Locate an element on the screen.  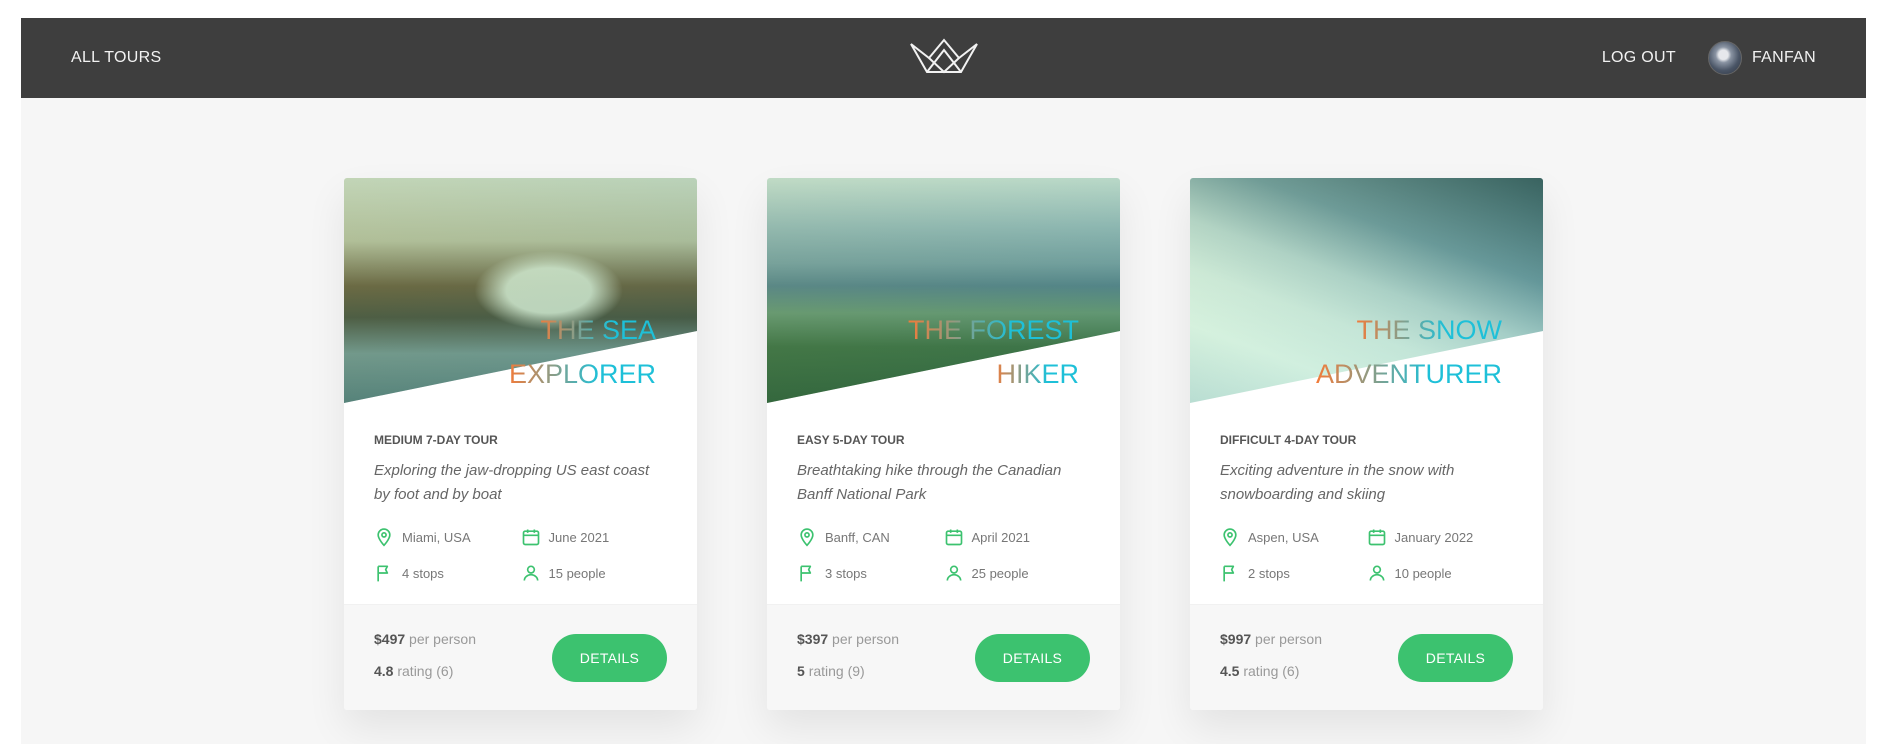
tour-stops: 4 stops is located at coordinates (447, 573).